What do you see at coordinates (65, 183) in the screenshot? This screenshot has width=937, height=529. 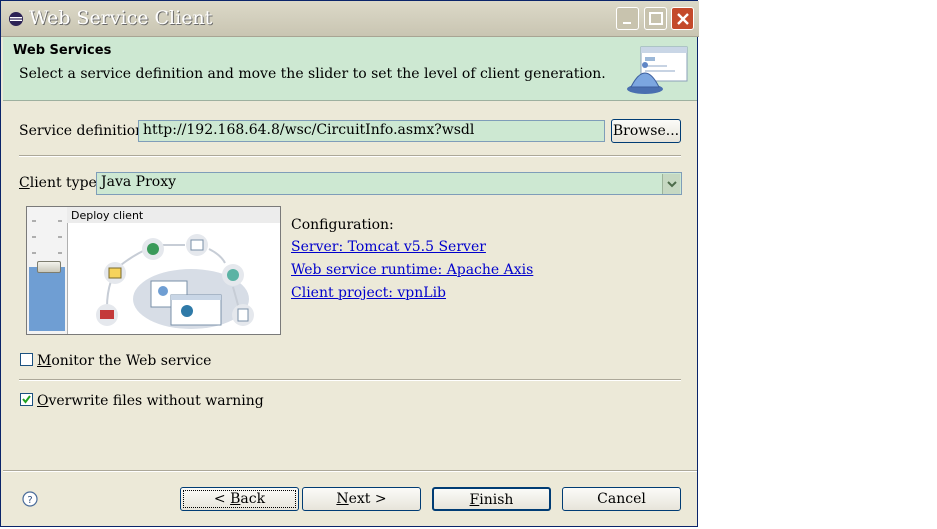 I see `client-type-label-text: lient type:` at bounding box center [65, 183].